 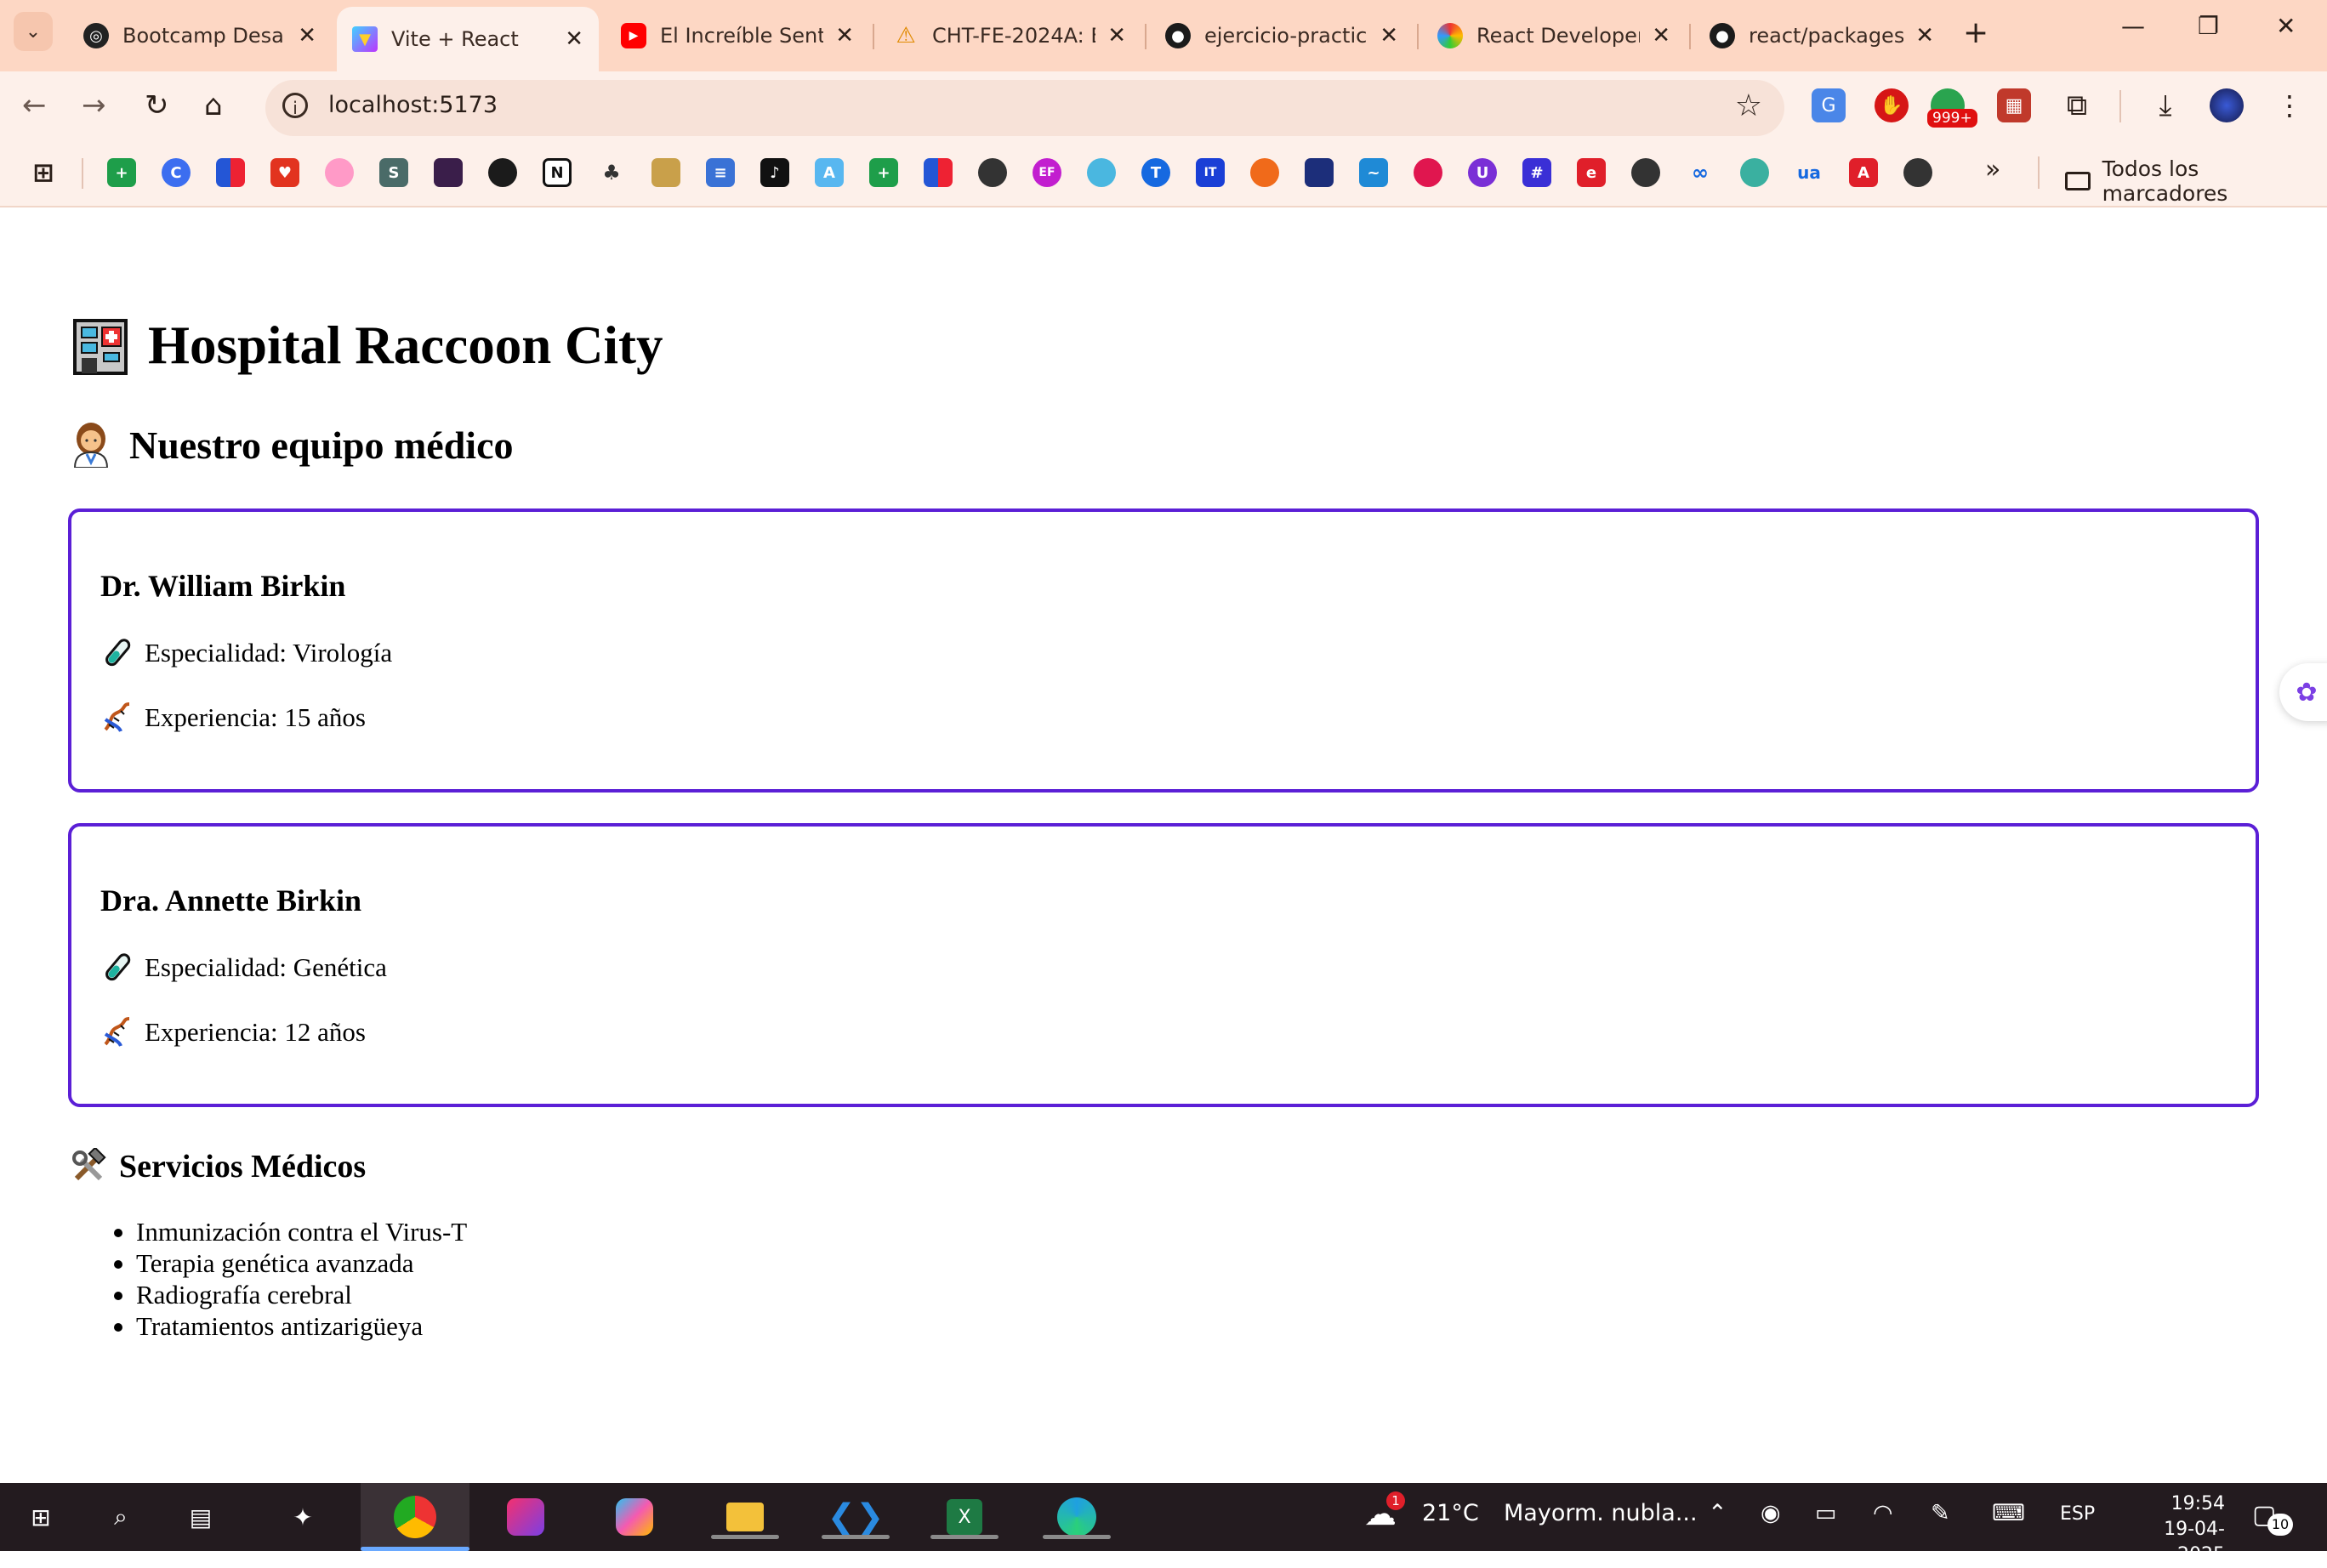 What do you see at coordinates (2077, 1514) in the screenshot?
I see `language-indicator: ESP` at bounding box center [2077, 1514].